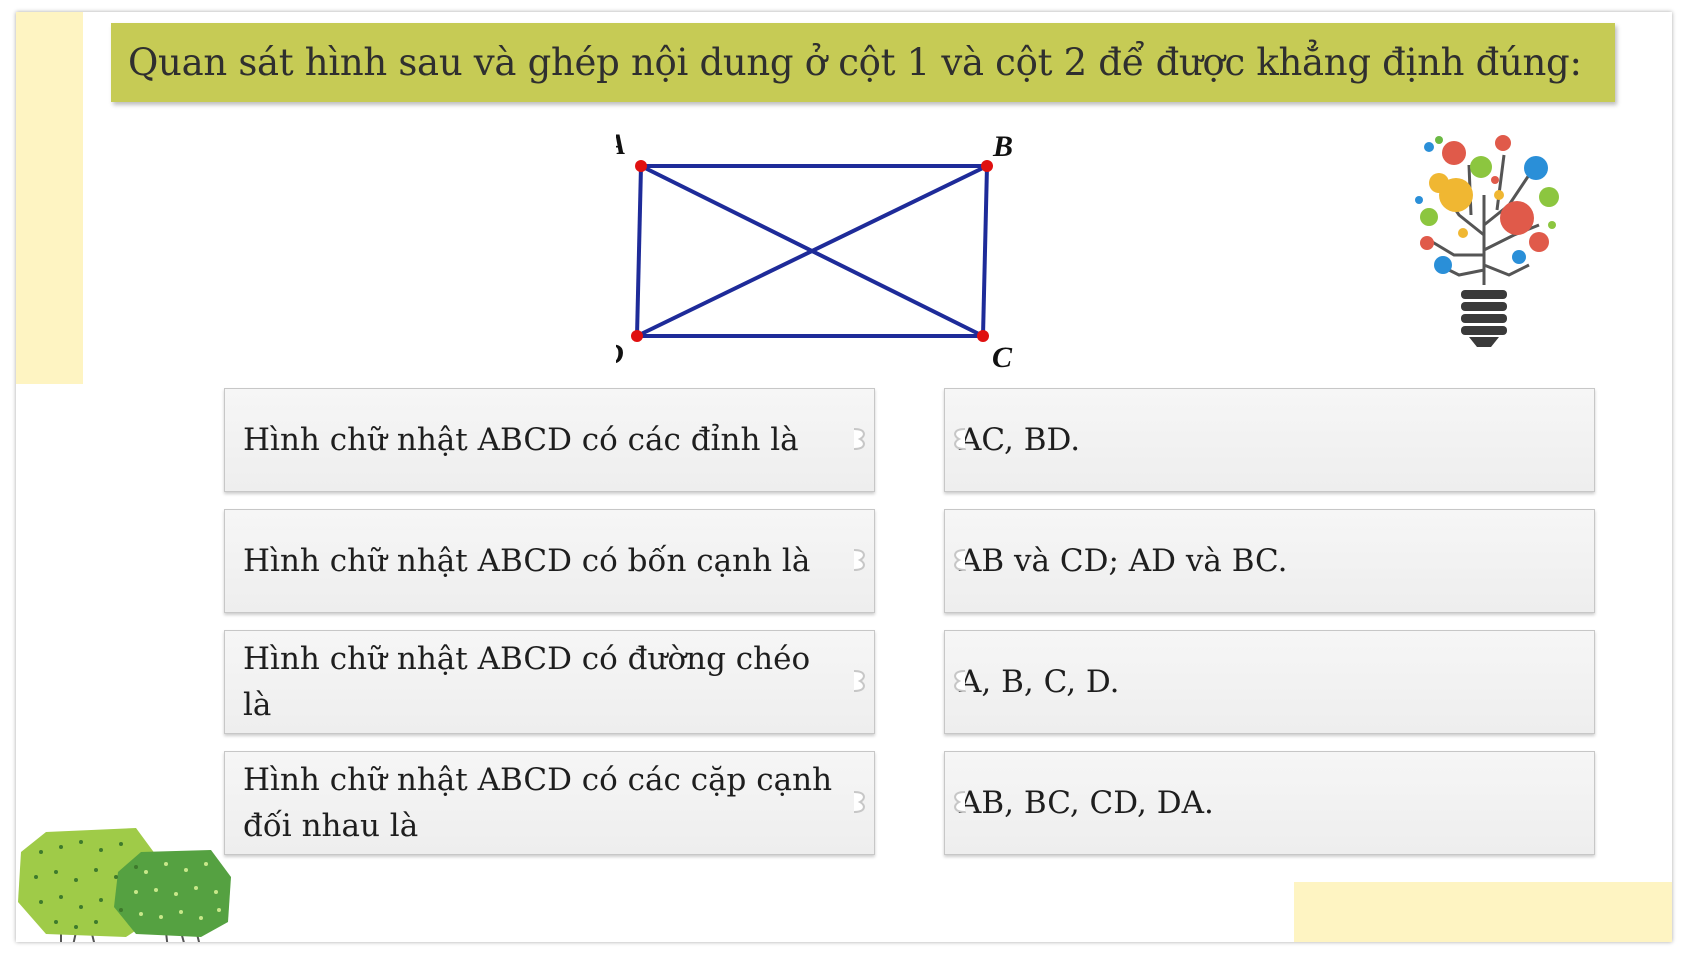  I want to click on edge-bc, so click(985, 251).